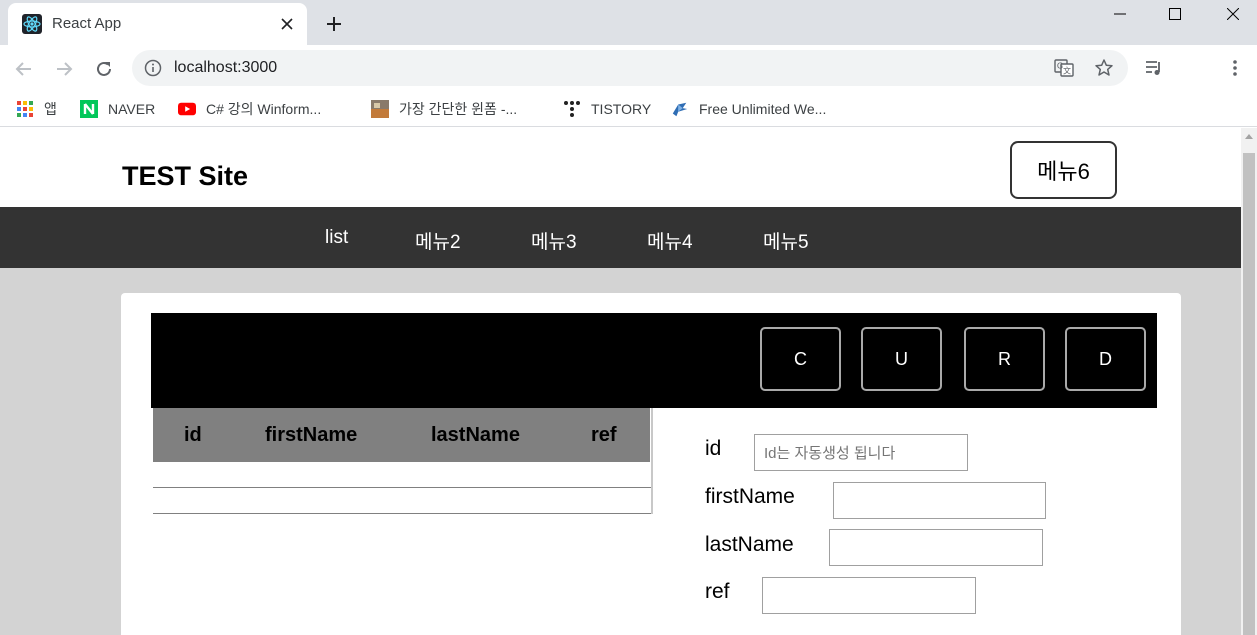  I want to click on tistory-icon, so click(572, 109).